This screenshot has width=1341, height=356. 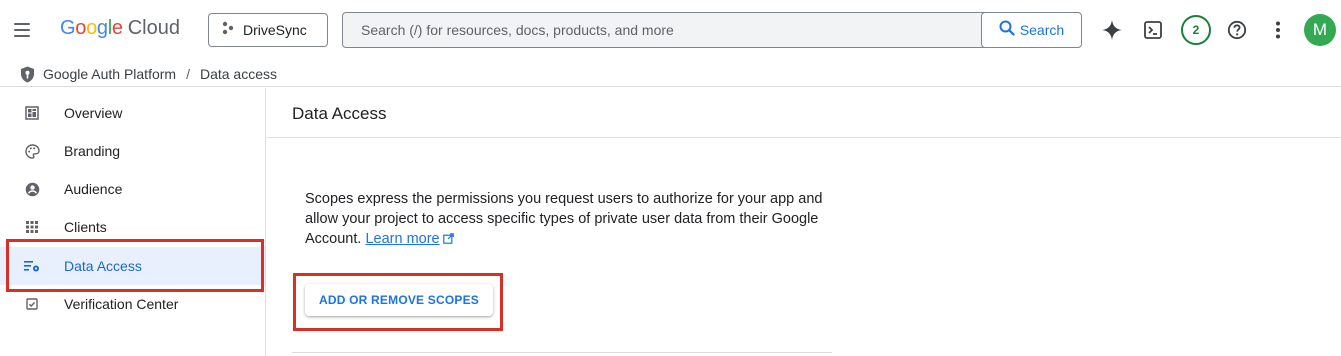 What do you see at coordinates (339, 113) in the screenshot?
I see `page-title: Data Access` at bounding box center [339, 113].